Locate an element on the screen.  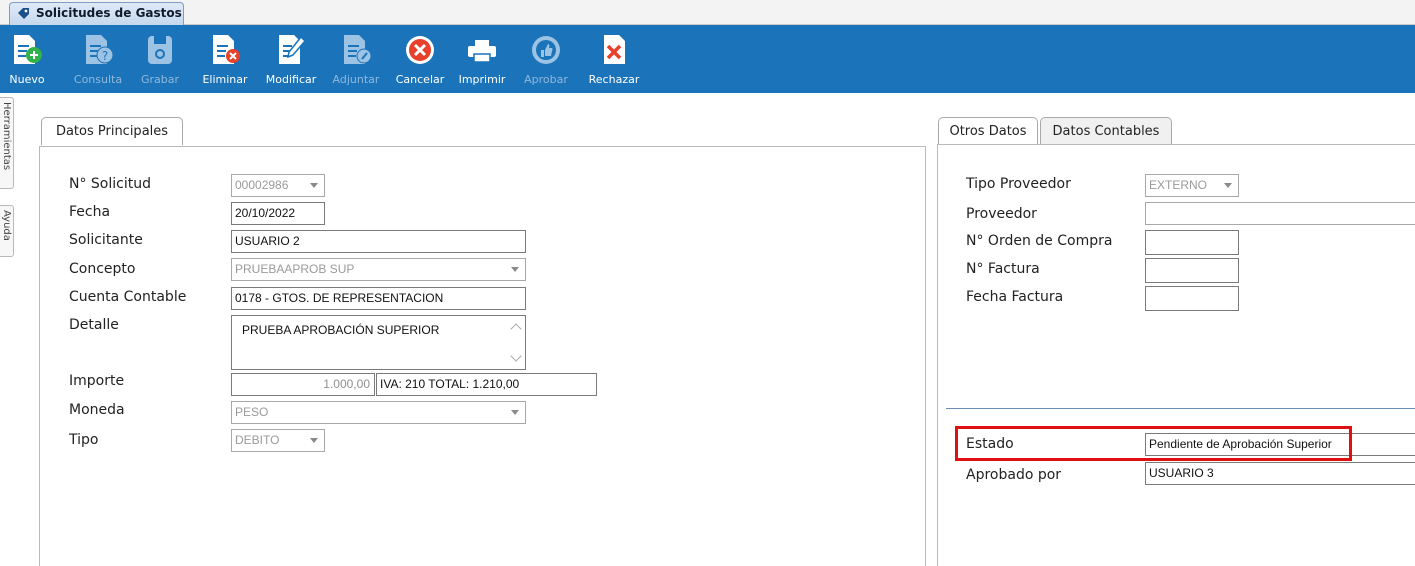
solicitante-value: USUARIO 2 is located at coordinates (267, 241).